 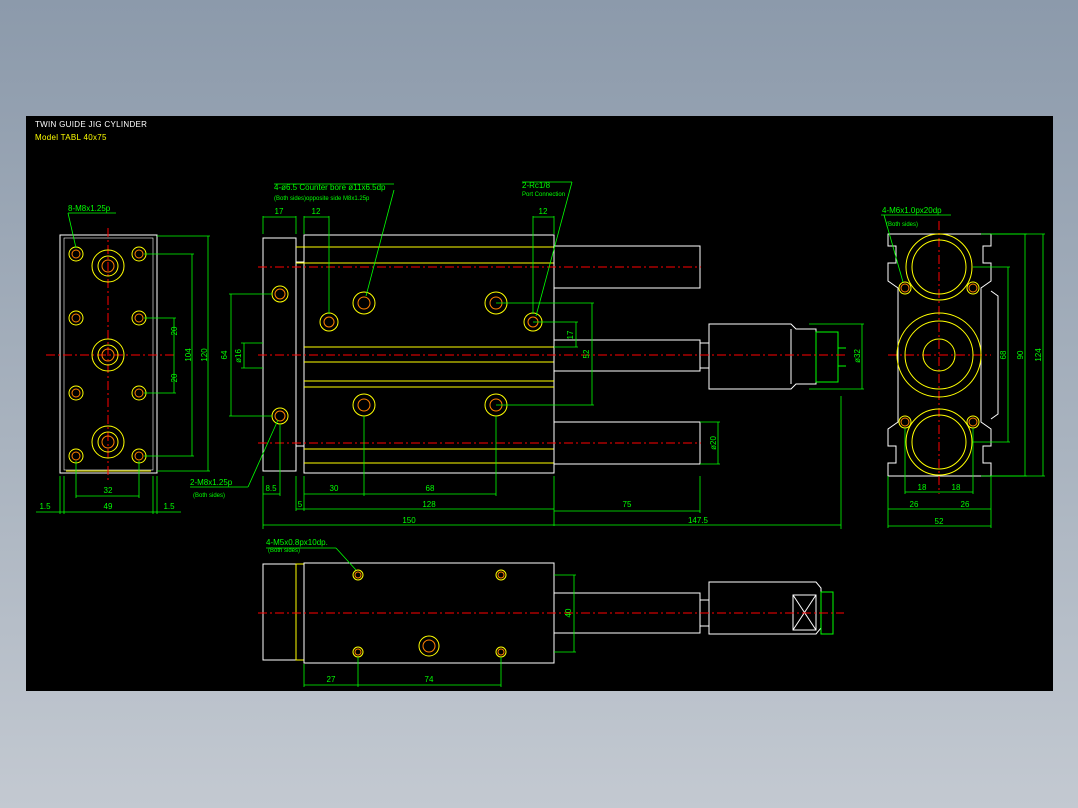 What do you see at coordinates (209, 496) in the screenshot?
I see `side-tapped-callout-sub: (Both sides)` at bounding box center [209, 496].